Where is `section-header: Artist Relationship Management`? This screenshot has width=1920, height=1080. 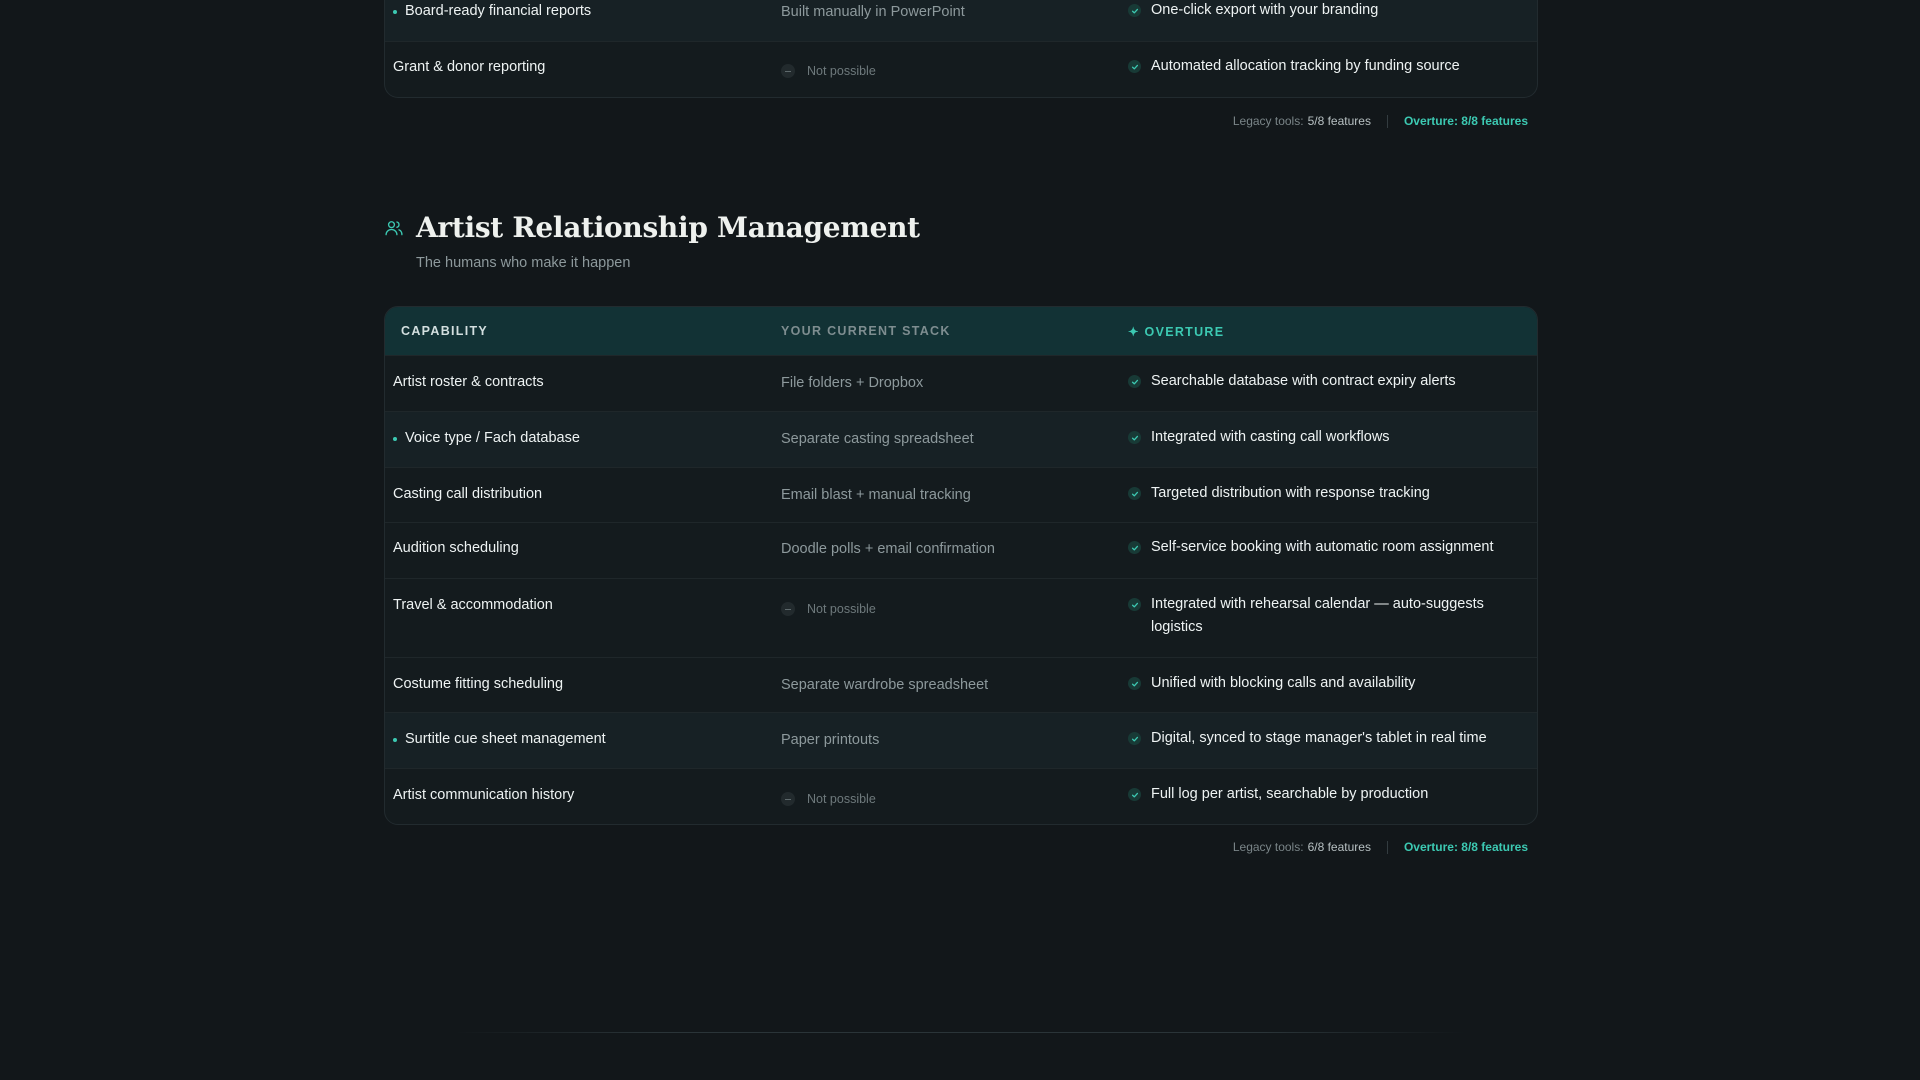 section-header: Artist Relationship Management is located at coordinates (652, 228).